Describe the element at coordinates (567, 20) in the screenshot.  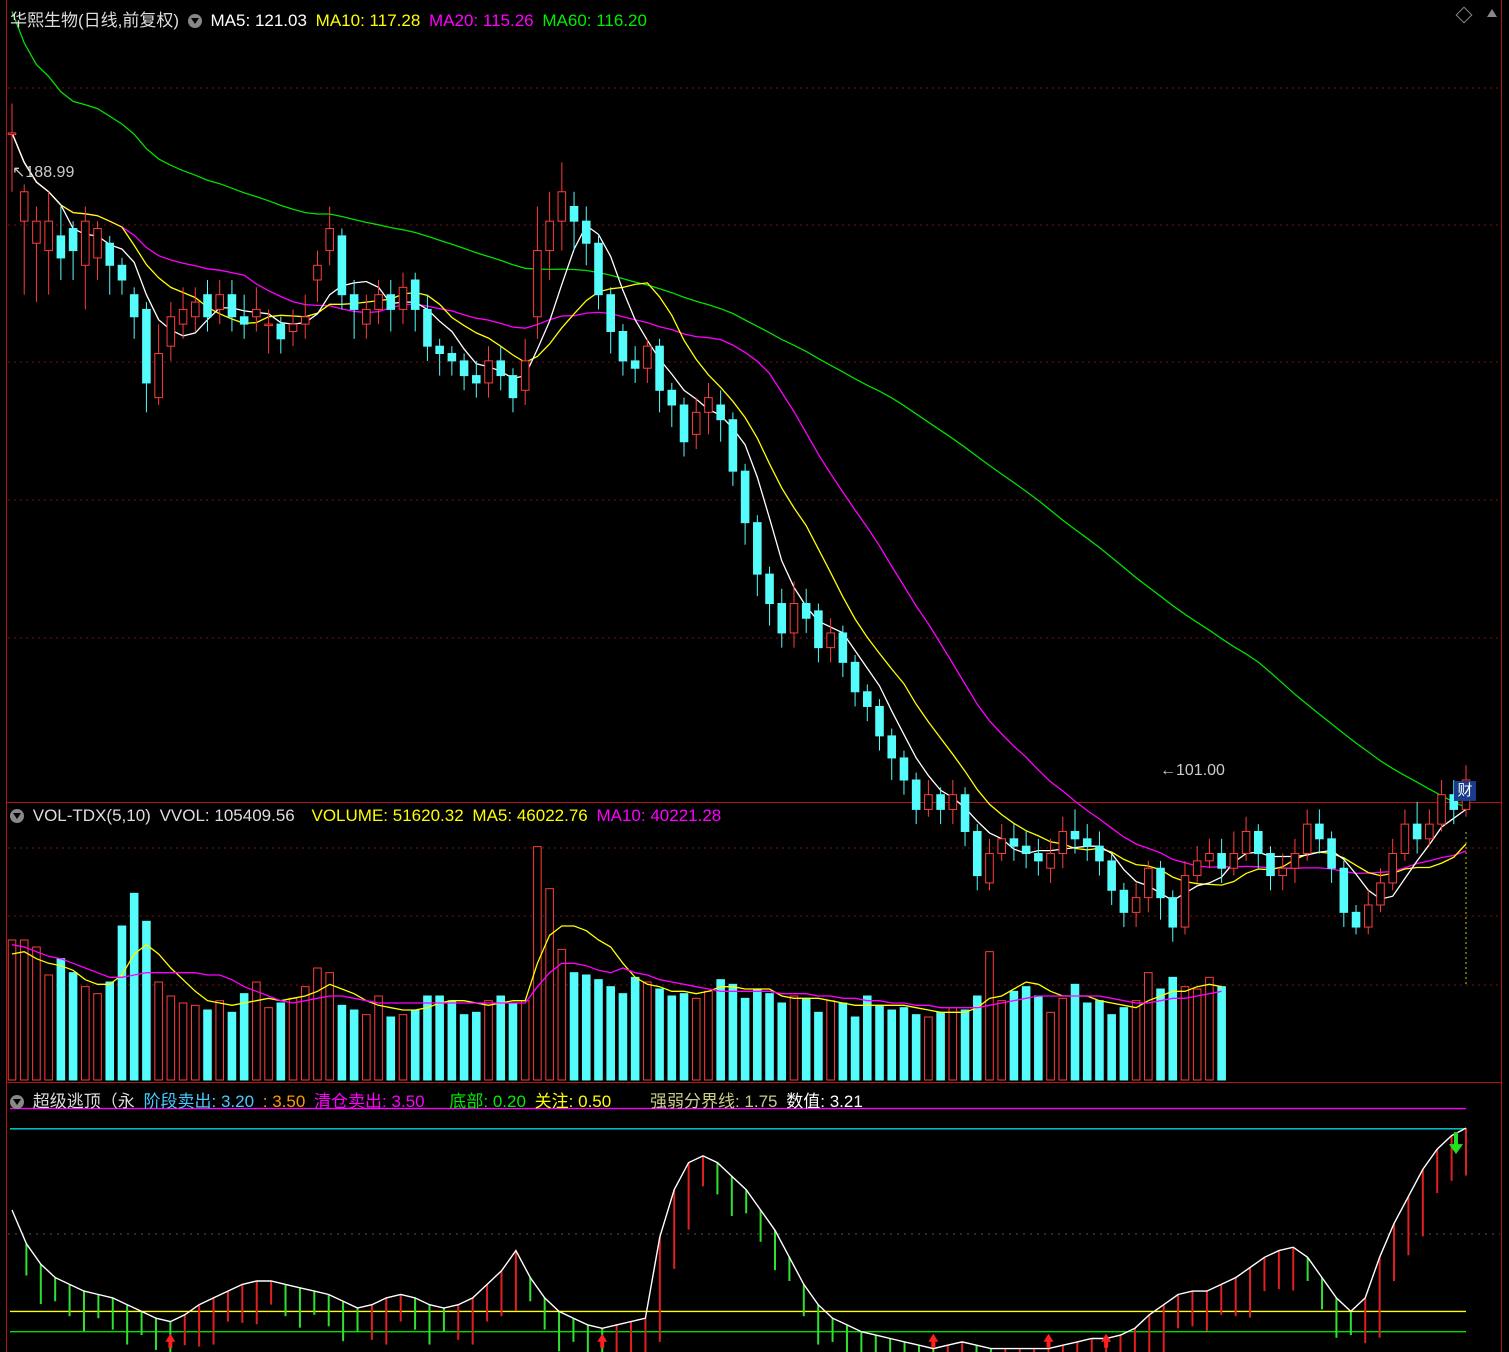
I see `ma60-label: MA60:` at that location.